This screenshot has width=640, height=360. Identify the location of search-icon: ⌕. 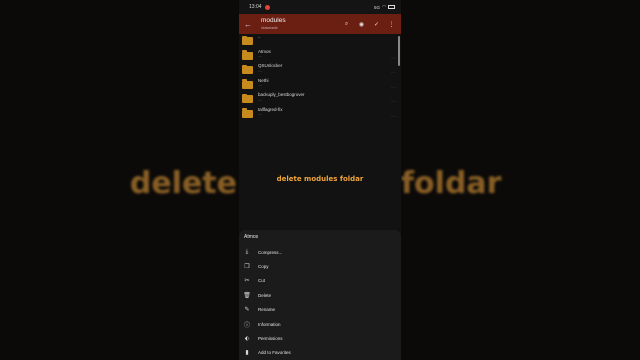
(346, 24).